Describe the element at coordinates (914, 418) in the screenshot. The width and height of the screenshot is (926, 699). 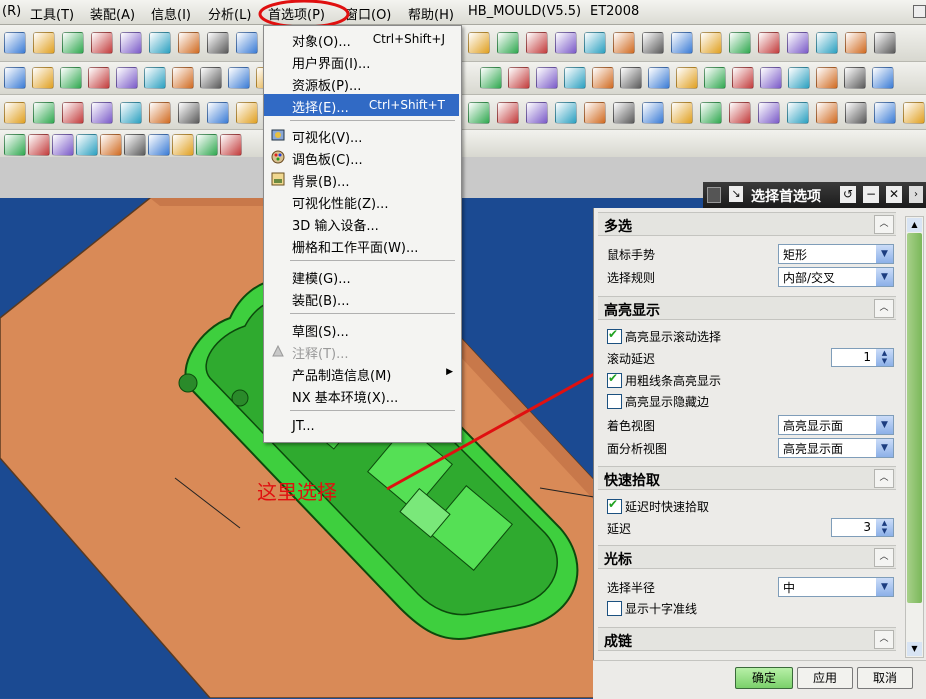
I see `scrollbar-thumb` at that location.